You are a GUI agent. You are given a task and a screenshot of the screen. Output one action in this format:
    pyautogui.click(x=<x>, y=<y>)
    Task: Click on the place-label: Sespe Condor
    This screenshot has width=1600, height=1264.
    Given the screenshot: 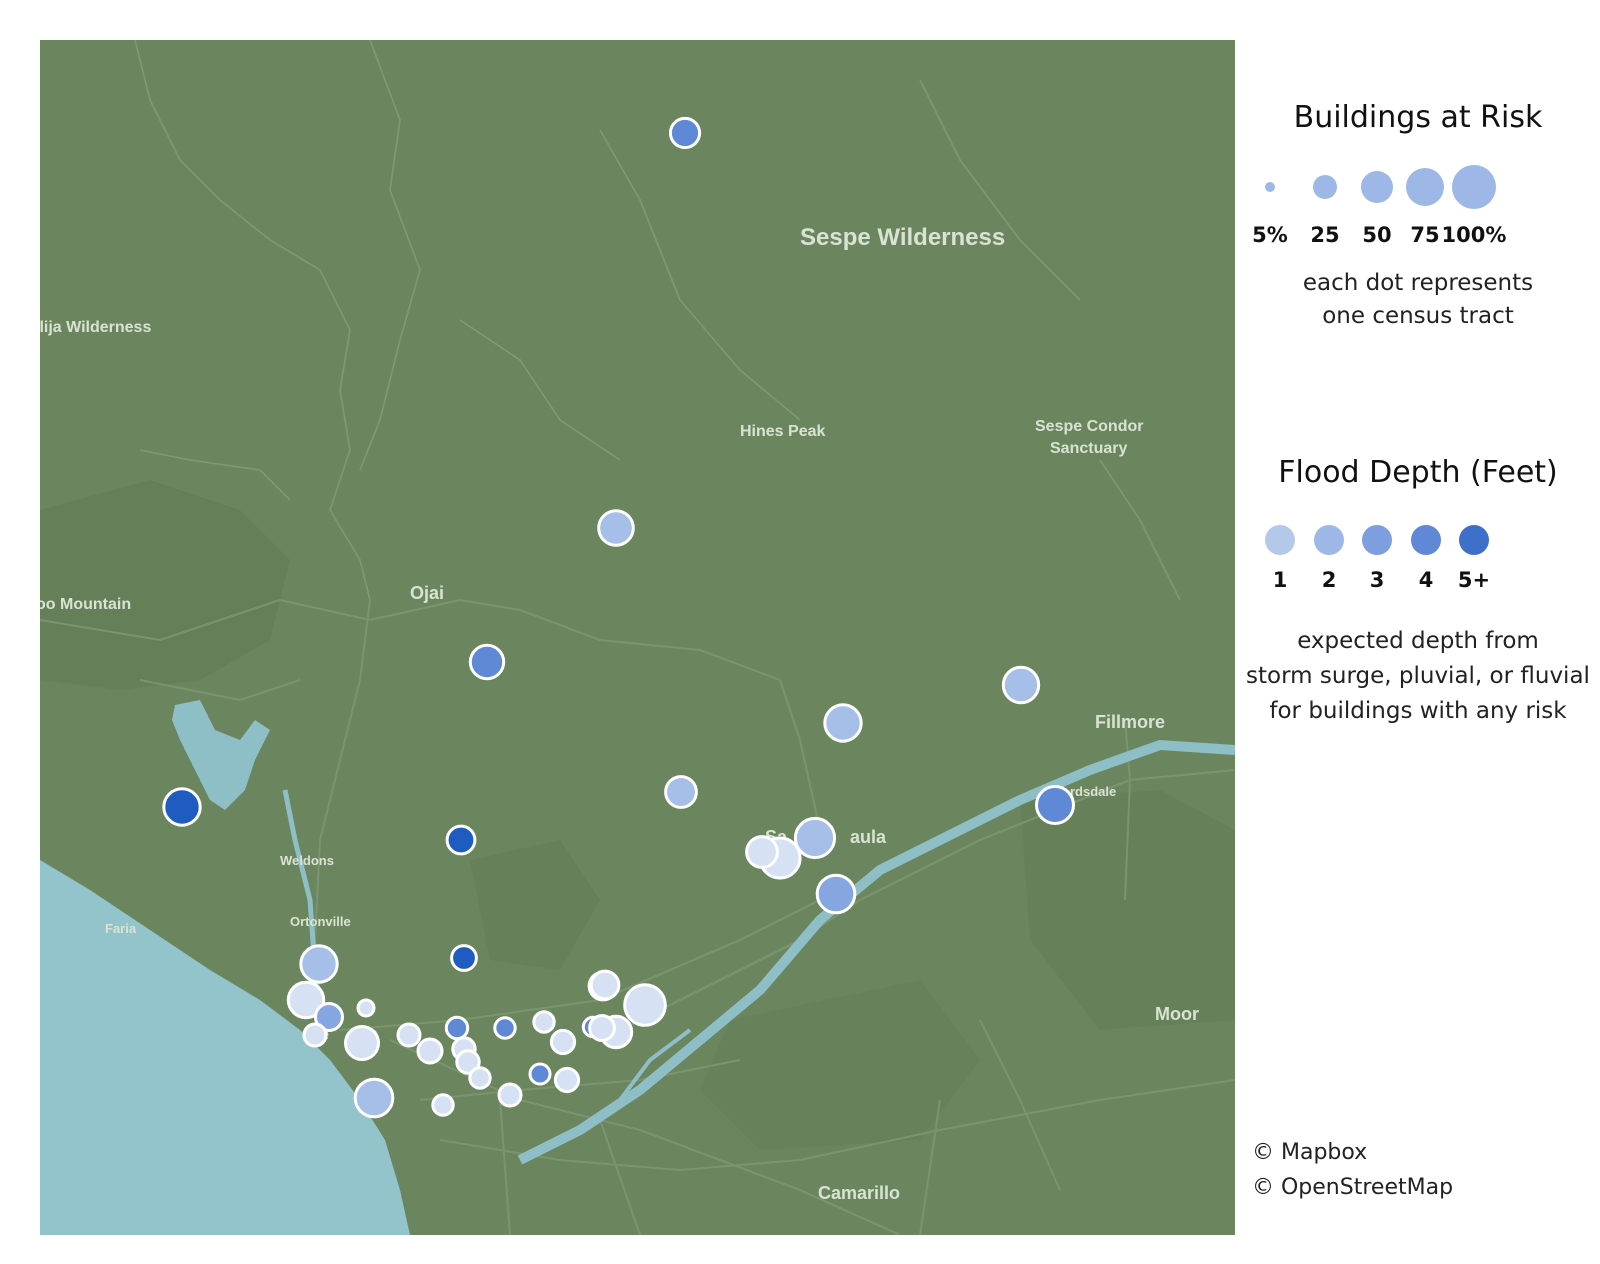 What is the action you would take?
    pyautogui.click(x=1089, y=426)
    